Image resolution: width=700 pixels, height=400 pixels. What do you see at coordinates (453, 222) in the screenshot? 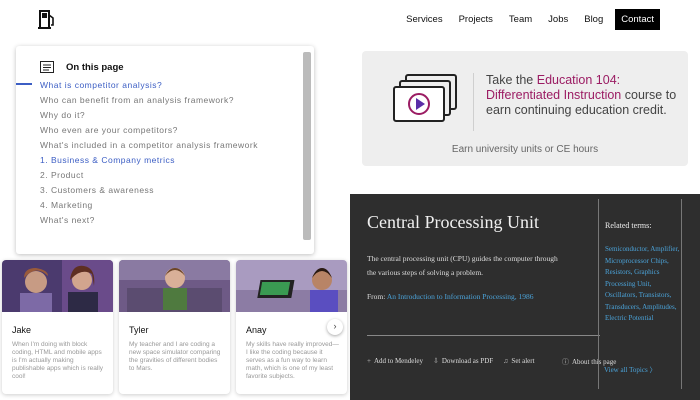
I see `cpu-title: Central Processing Unit` at bounding box center [453, 222].